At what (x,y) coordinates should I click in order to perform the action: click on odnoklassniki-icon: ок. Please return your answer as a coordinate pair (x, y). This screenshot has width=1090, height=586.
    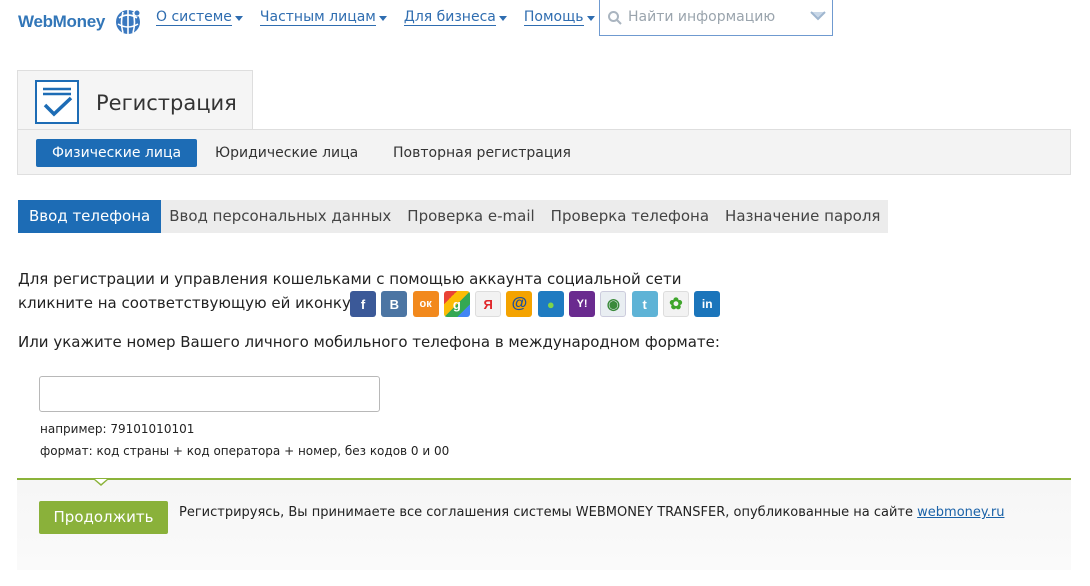
    Looking at the image, I should click on (425, 304).